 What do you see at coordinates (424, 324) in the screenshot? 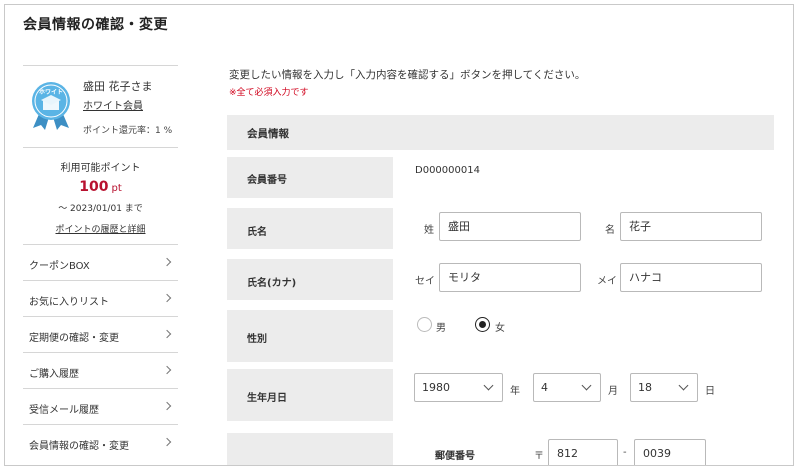
I see `gender-male-radio` at bounding box center [424, 324].